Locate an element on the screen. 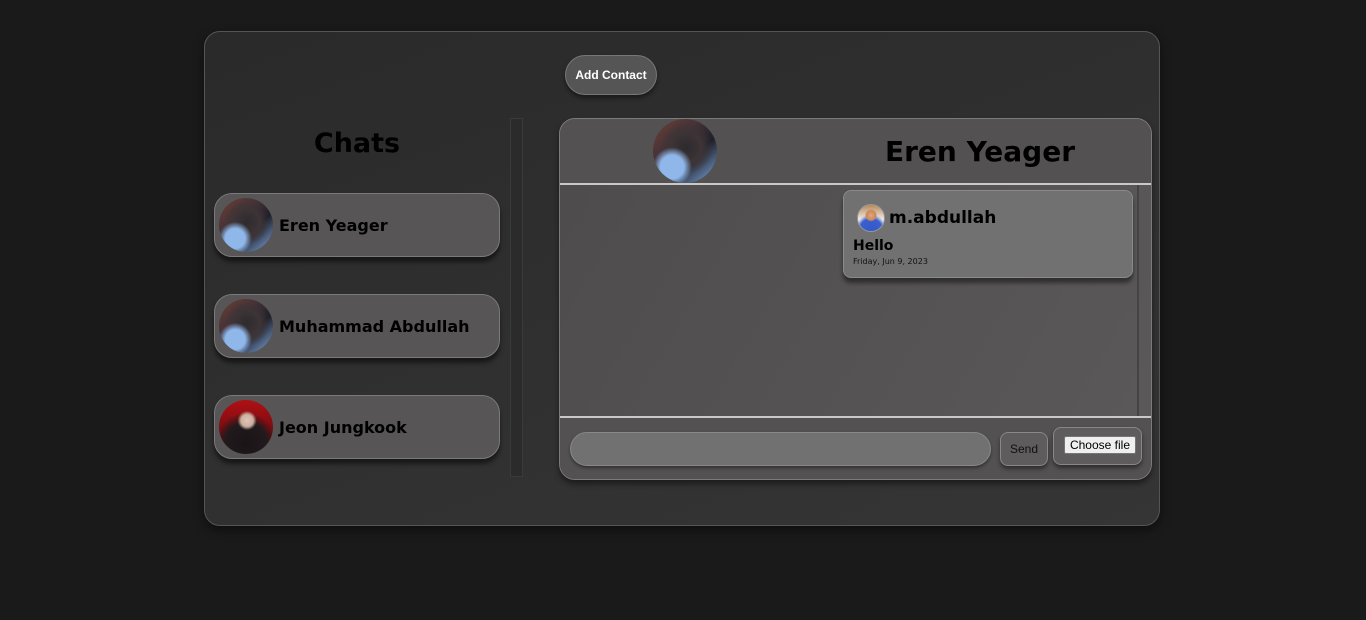 This screenshot has height=620, width=1366. chat-list-item-eren-yeager: Eren Yeager is located at coordinates (357, 225).